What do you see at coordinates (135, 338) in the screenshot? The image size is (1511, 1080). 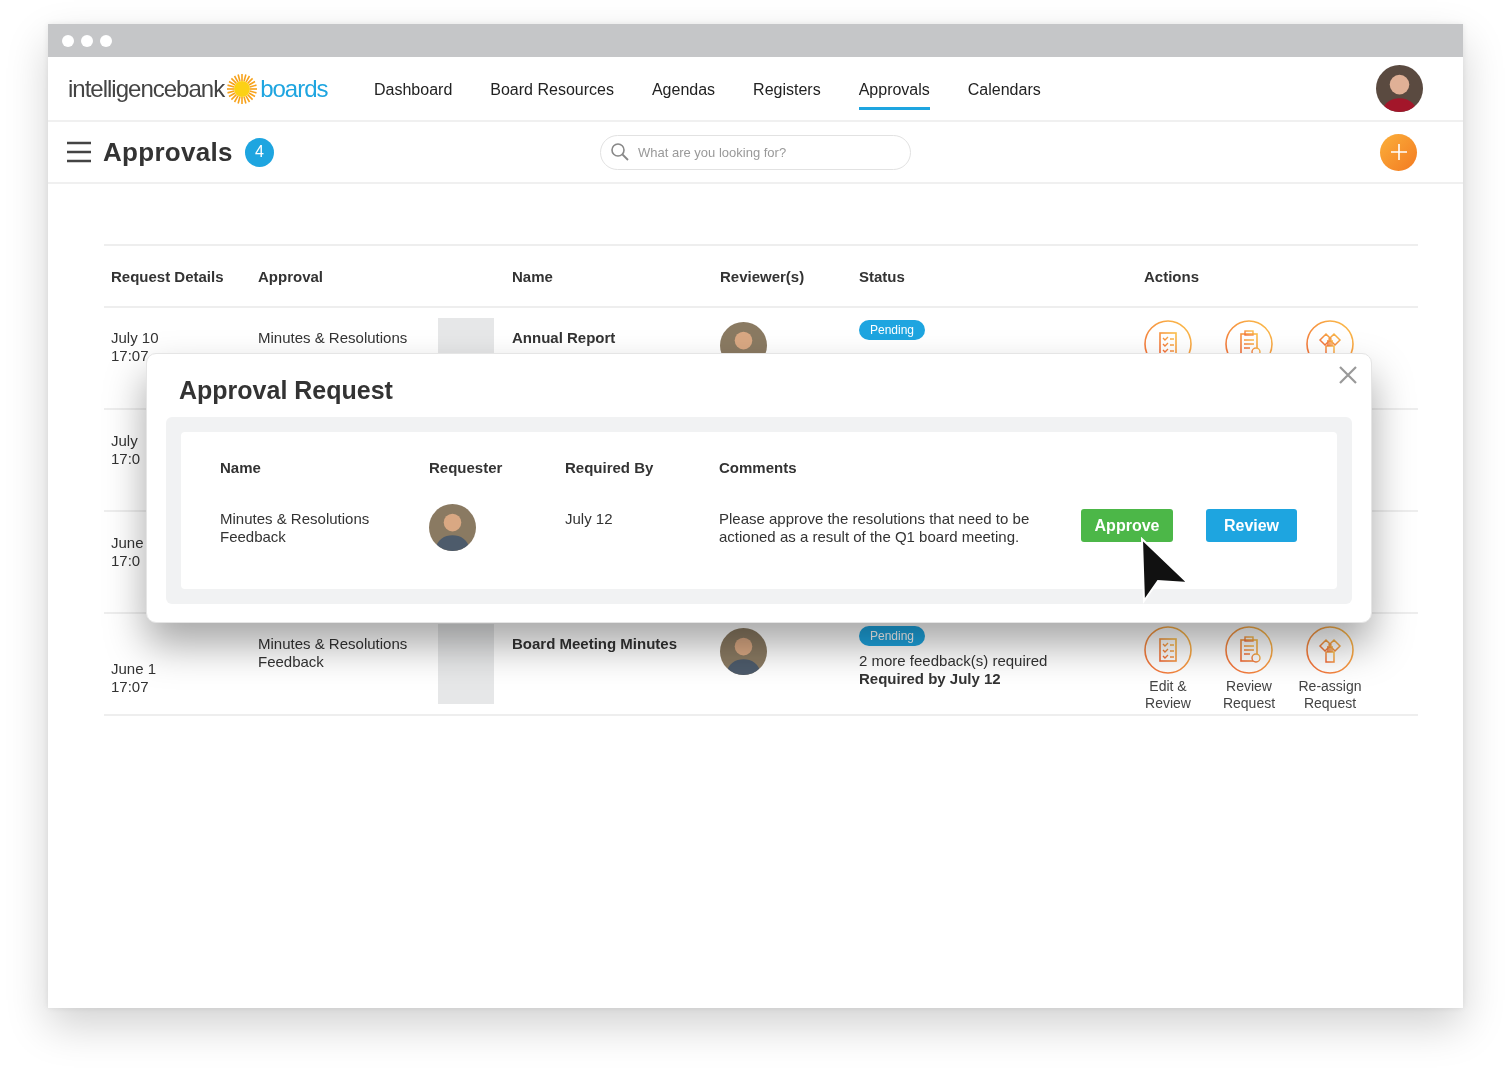 I see `date-text: July 10` at bounding box center [135, 338].